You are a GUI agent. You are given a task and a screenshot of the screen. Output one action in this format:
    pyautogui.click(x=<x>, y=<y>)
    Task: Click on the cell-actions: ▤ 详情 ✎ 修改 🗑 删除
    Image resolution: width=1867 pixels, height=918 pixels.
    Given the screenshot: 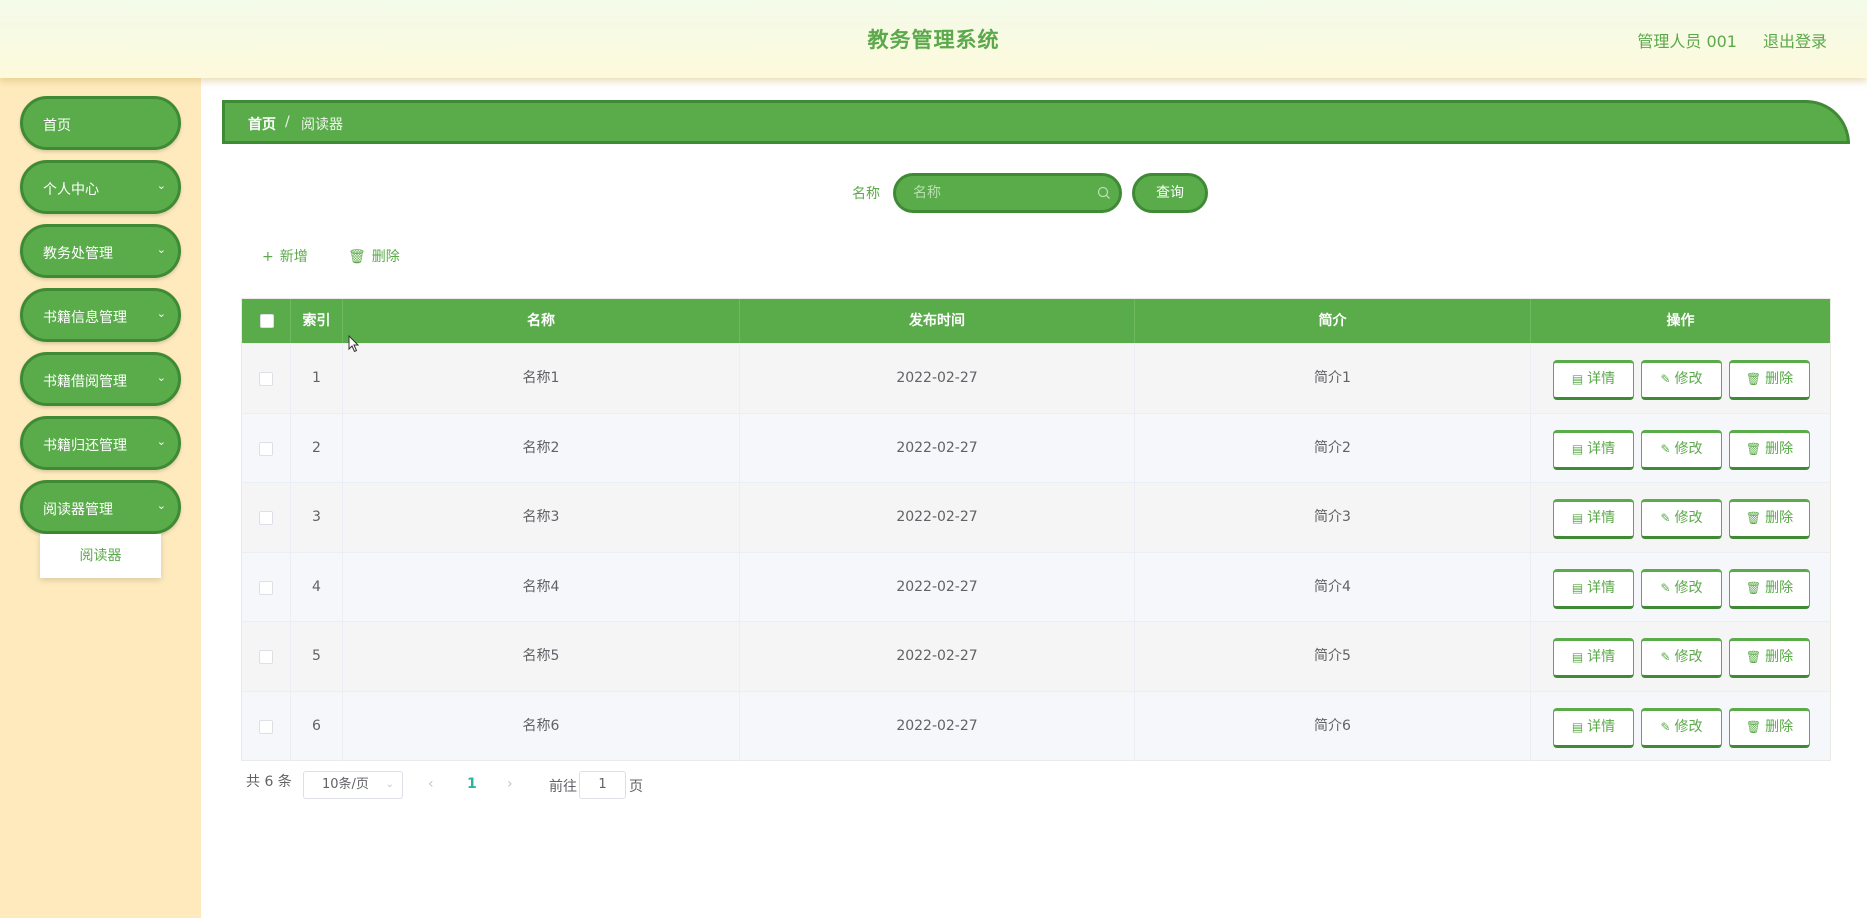 What is the action you would take?
    pyautogui.click(x=1680, y=587)
    